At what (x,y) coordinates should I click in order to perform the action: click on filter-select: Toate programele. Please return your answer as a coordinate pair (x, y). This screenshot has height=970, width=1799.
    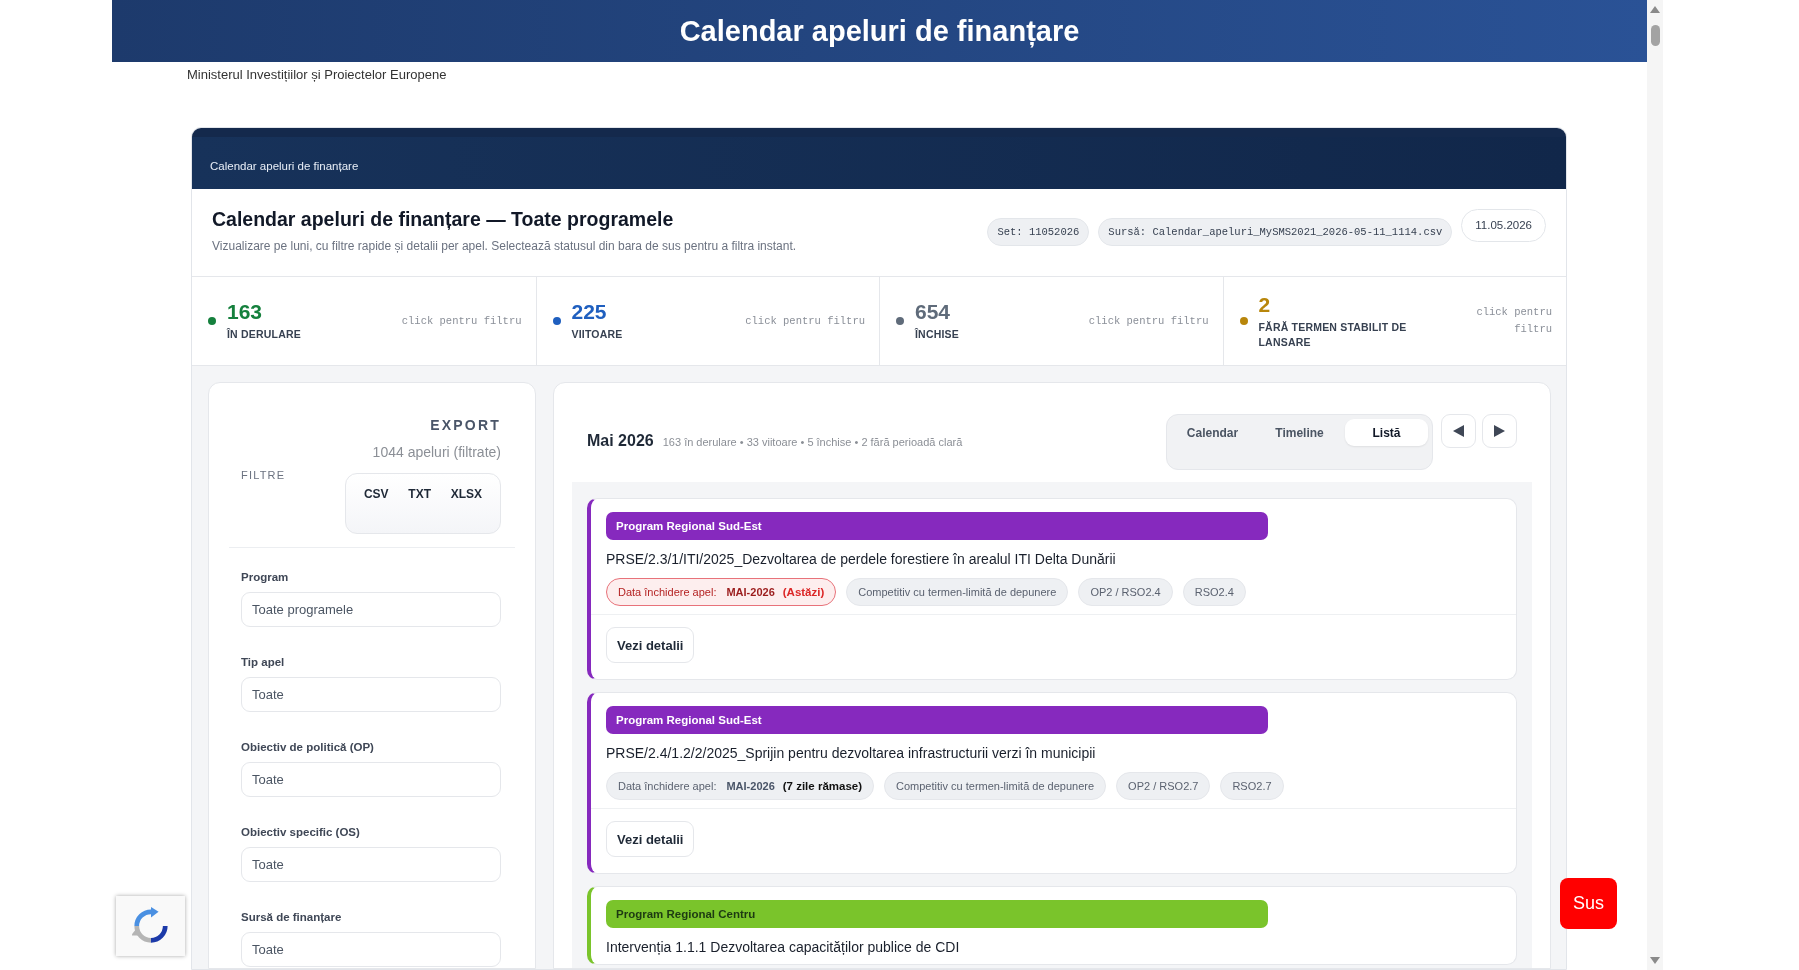
    Looking at the image, I should click on (371, 609).